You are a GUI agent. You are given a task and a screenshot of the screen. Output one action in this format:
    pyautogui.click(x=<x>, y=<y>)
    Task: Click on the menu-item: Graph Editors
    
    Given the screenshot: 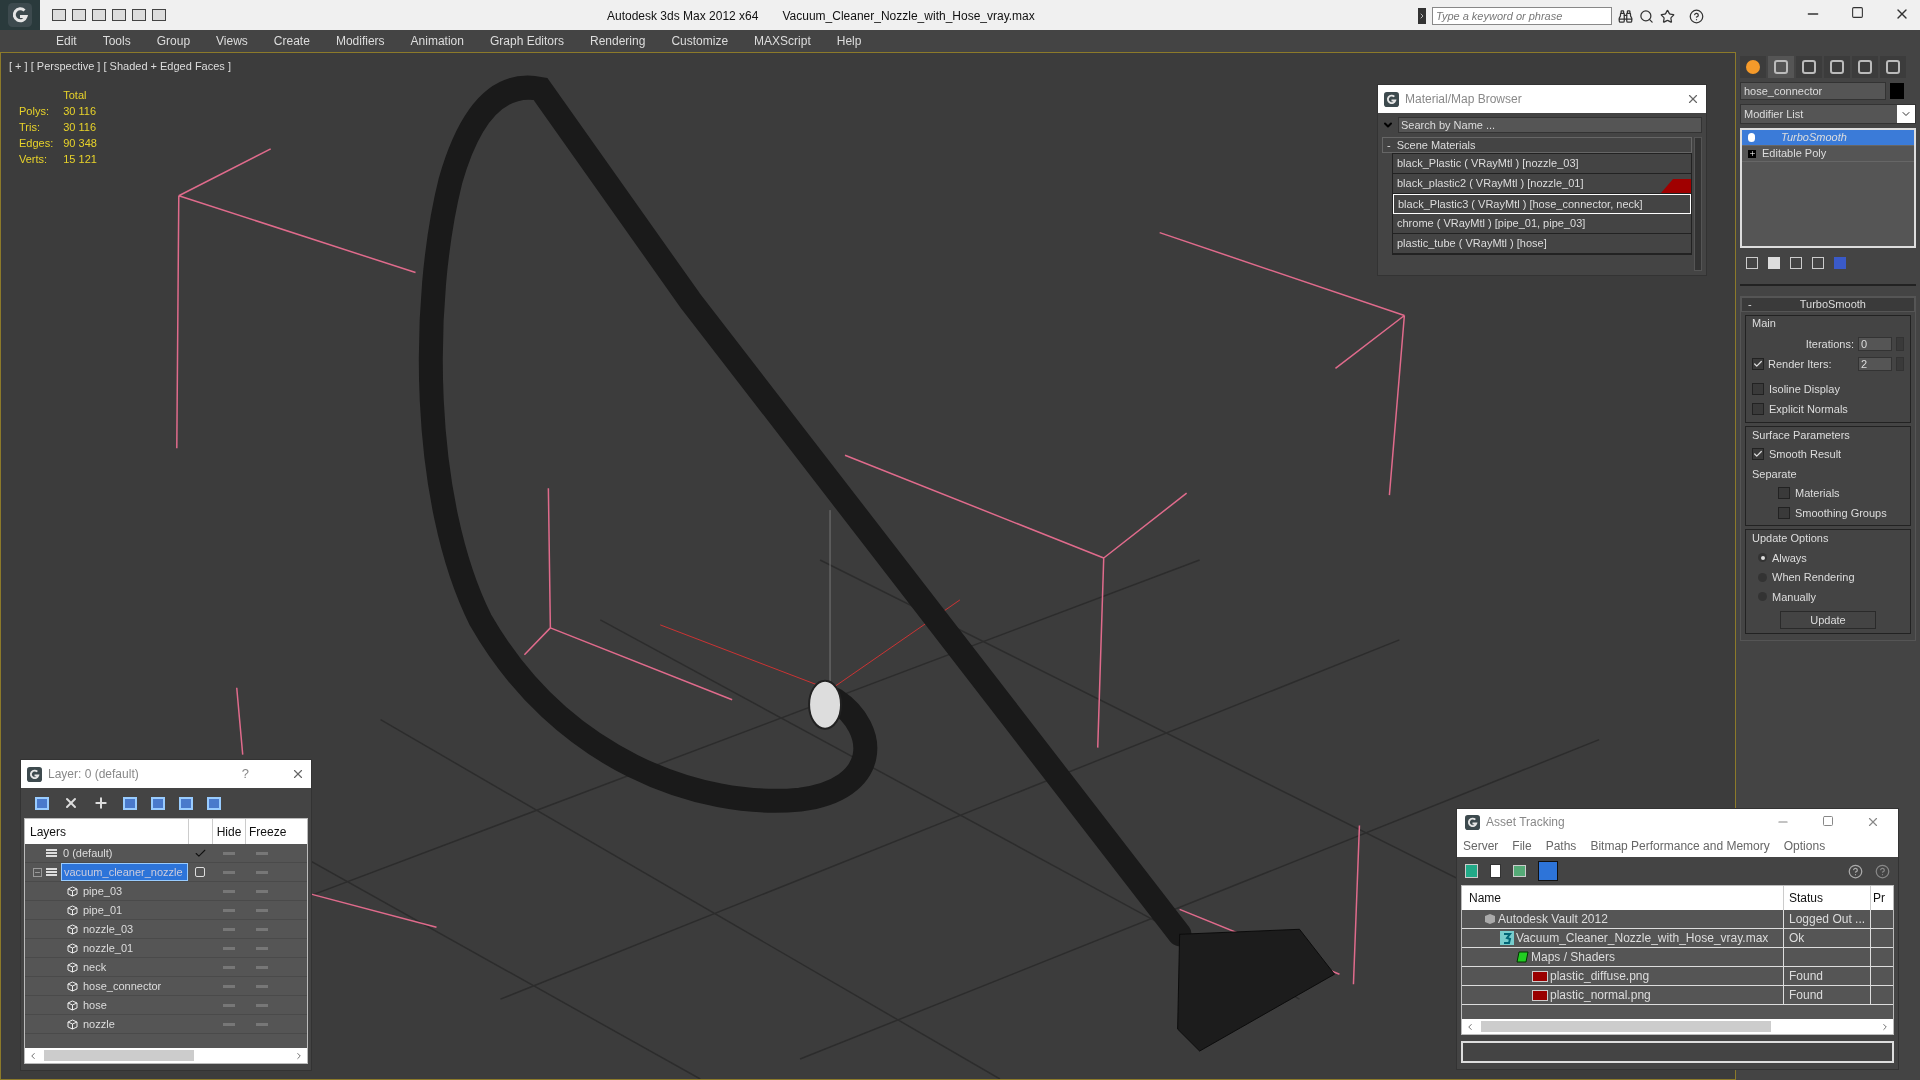 What is the action you would take?
    pyautogui.click(x=526, y=41)
    